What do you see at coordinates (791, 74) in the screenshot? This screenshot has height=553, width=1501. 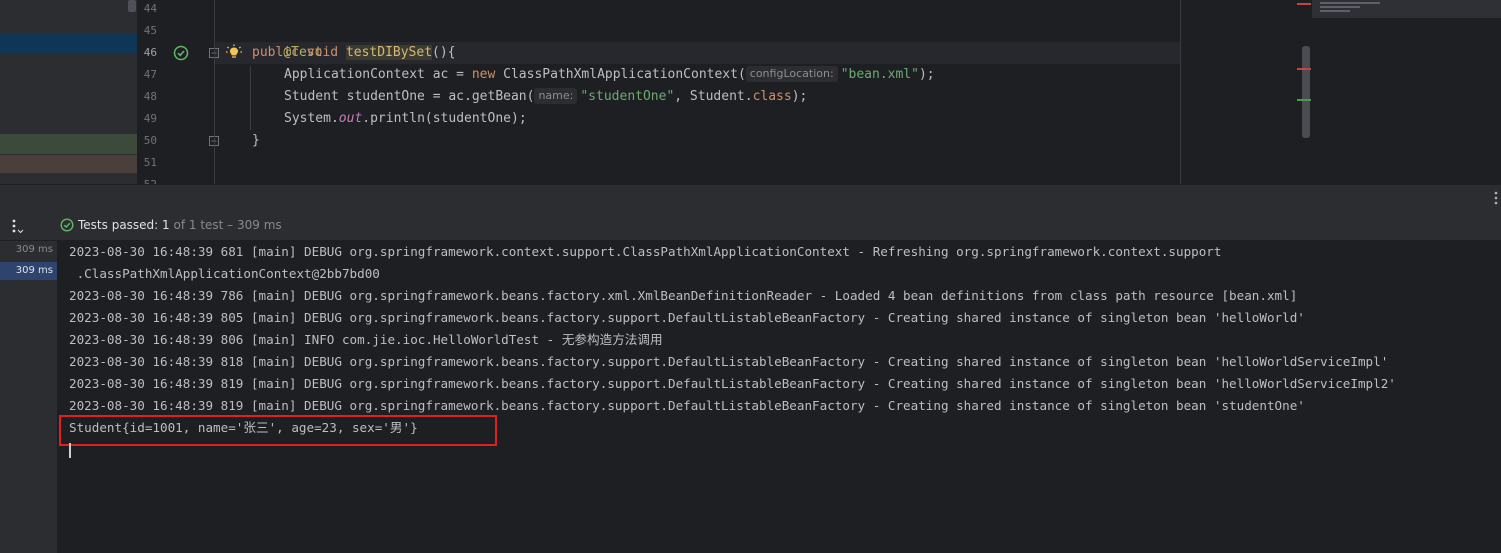 I see `parameter-hint: configLocation:` at bounding box center [791, 74].